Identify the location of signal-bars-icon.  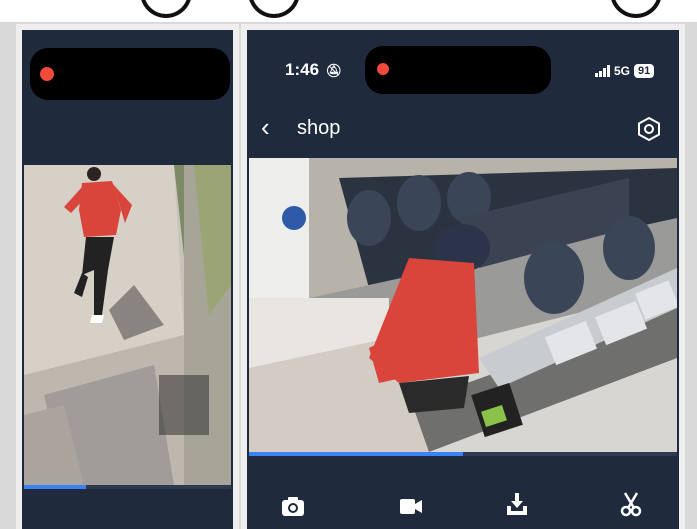
(602, 71).